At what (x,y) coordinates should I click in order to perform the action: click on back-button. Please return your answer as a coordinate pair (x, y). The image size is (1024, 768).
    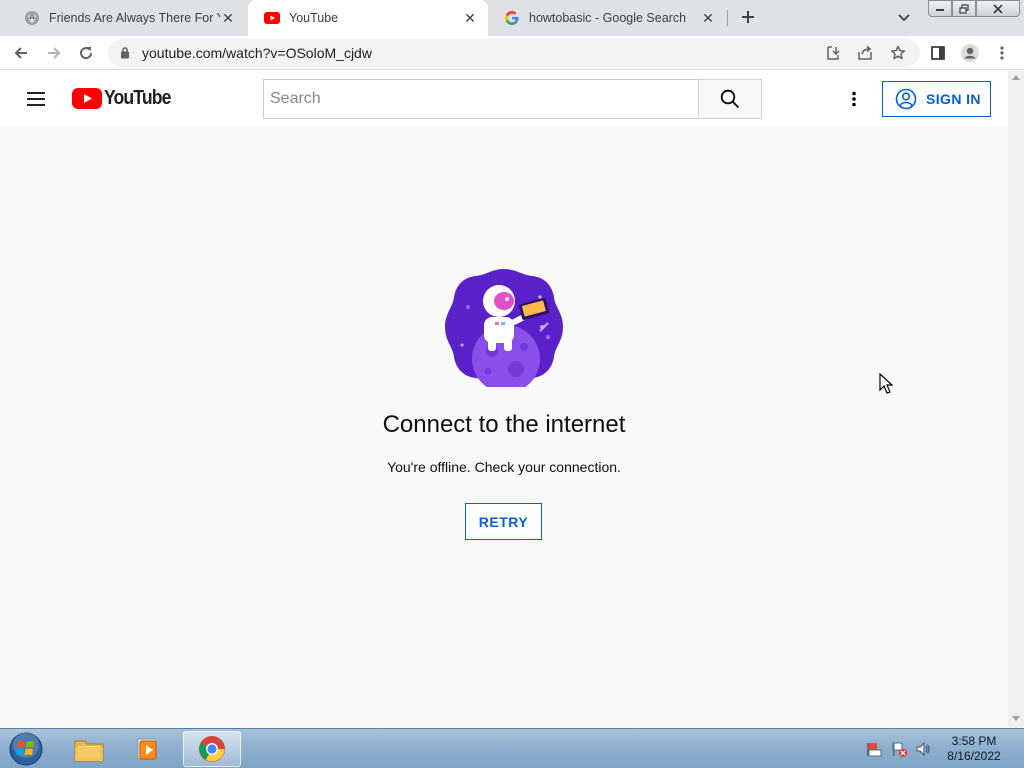
    Looking at the image, I should click on (21, 53).